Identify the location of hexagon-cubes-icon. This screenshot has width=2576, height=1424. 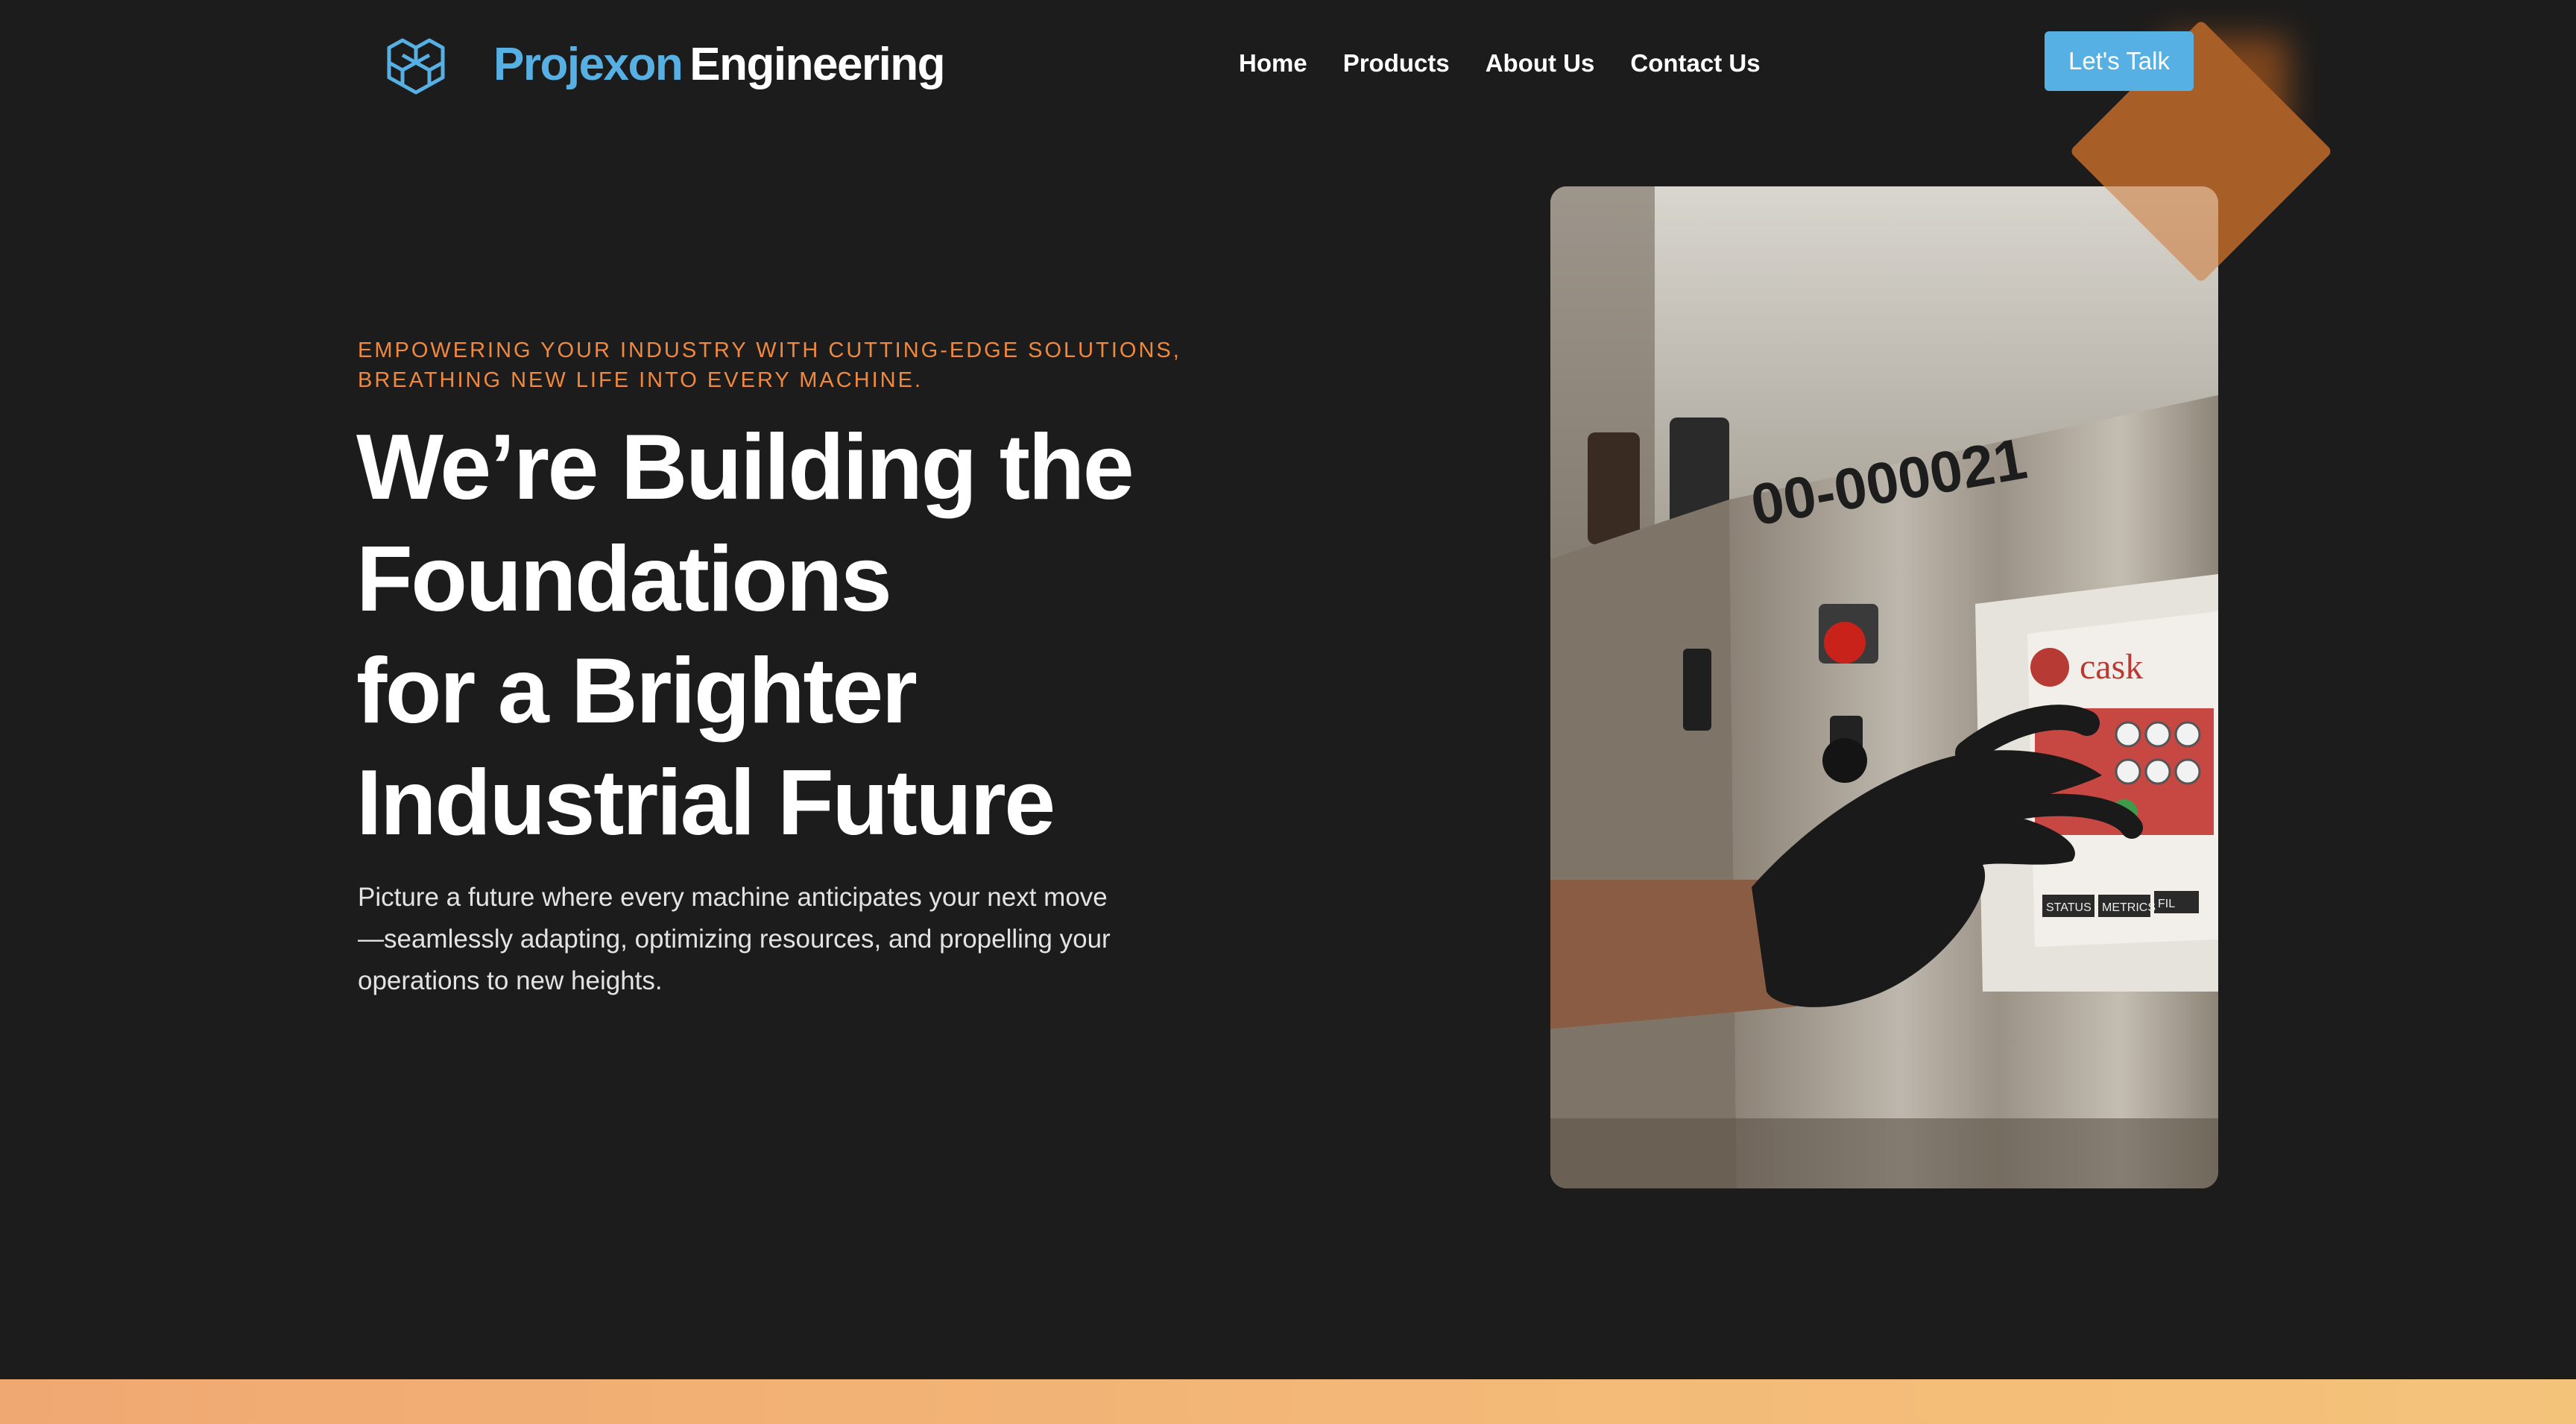
(416, 66).